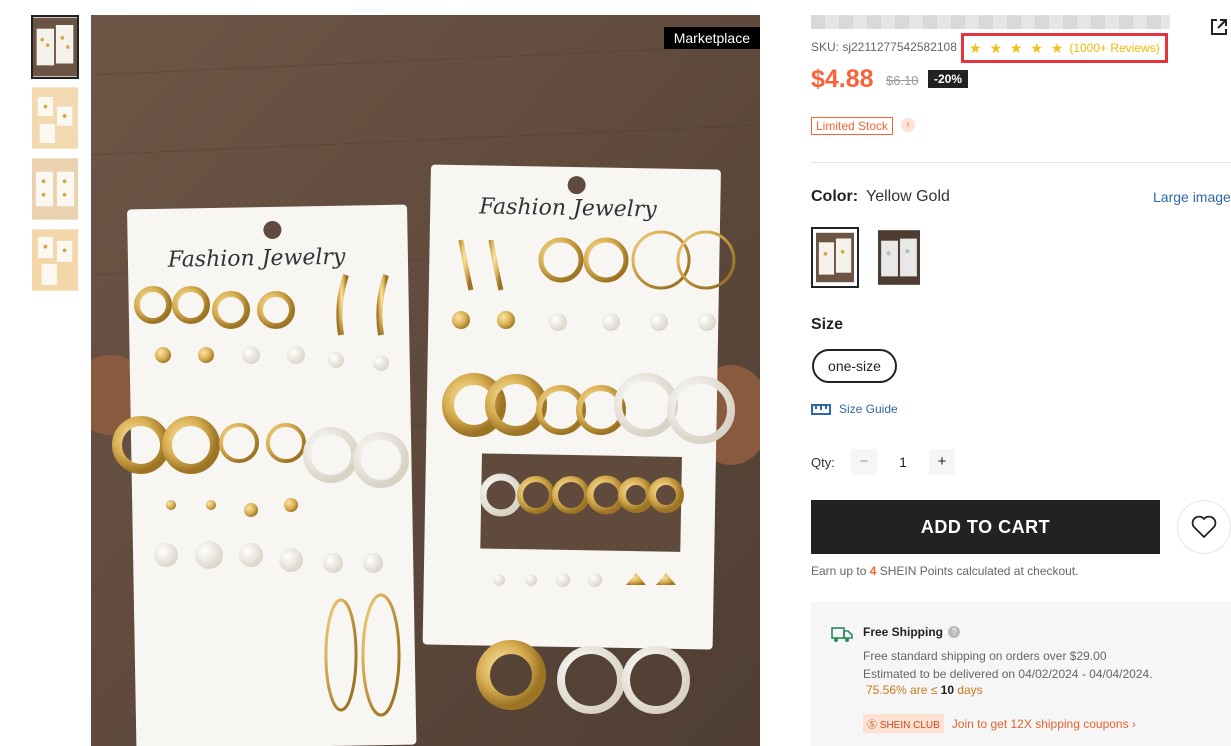  I want to click on quantity-value: 1, so click(903, 462).